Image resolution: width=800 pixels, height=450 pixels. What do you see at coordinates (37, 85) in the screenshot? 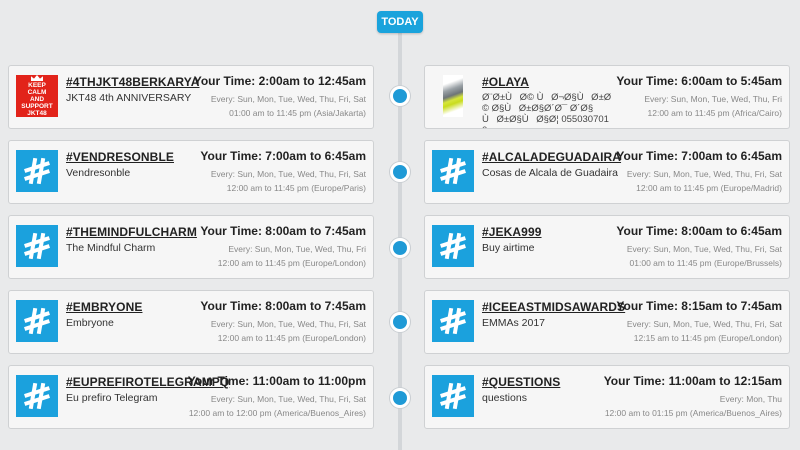
I see `thumbnail-text: KEEP` at bounding box center [37, 85].